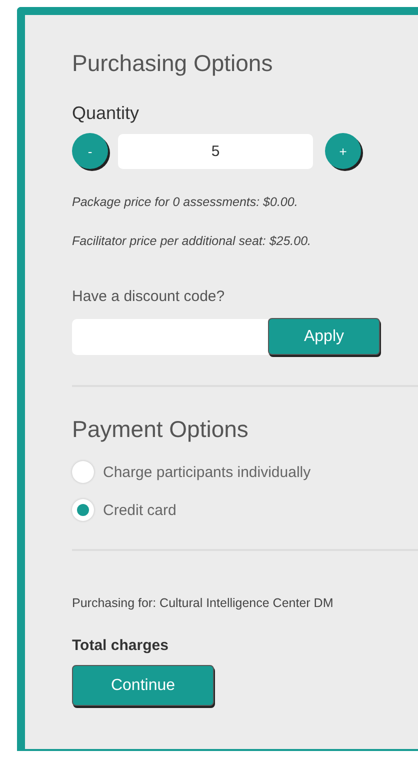 The height and width of the screenshot is (761, 418). I want to click on radio-label: Credit card, so click(139, 510).